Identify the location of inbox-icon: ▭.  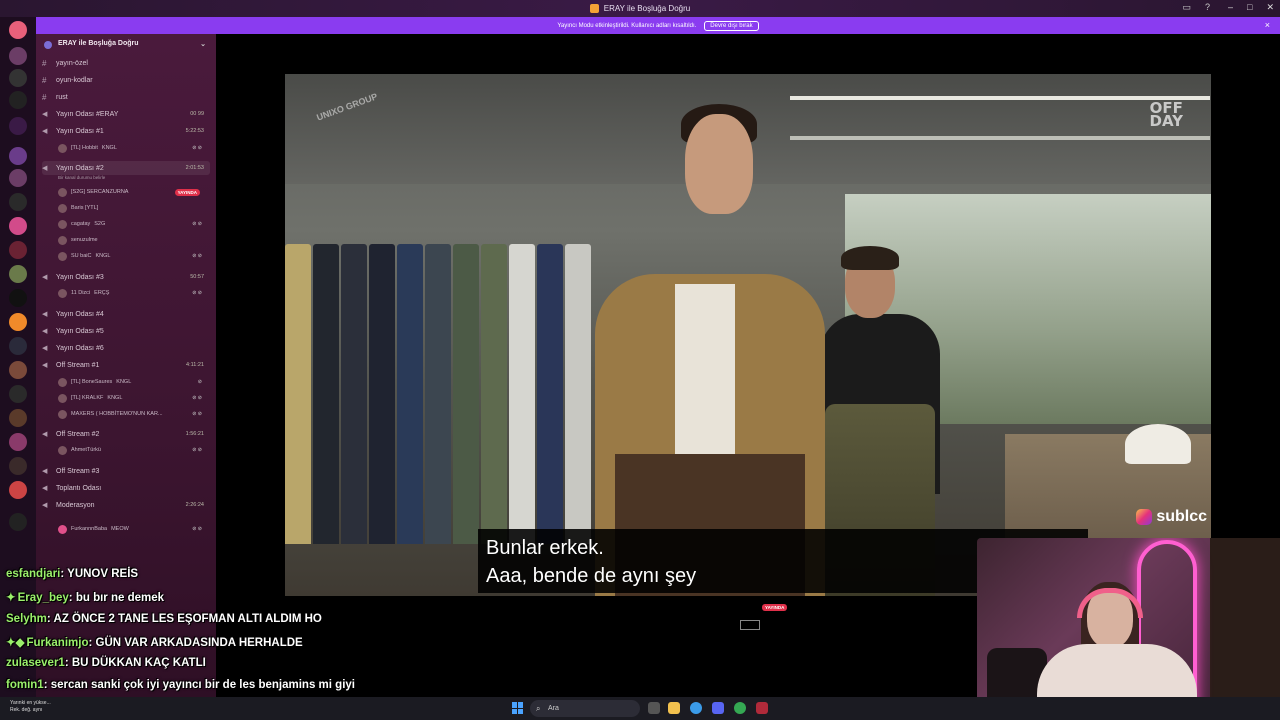
(1186, 7).